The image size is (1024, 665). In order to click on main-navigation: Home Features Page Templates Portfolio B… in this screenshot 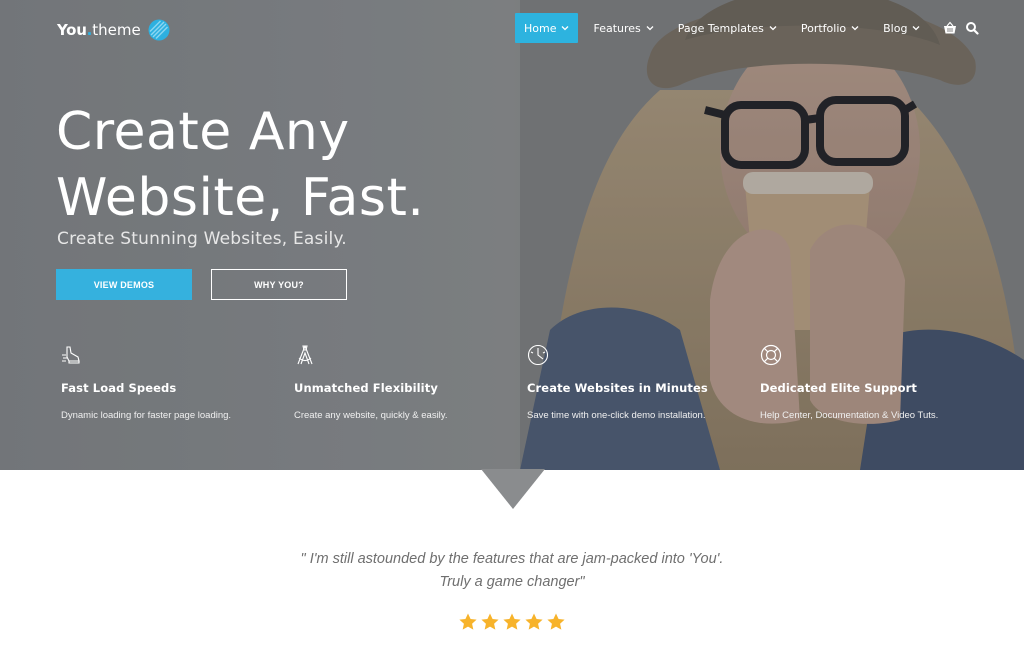, I will do `click(747, 28)`.